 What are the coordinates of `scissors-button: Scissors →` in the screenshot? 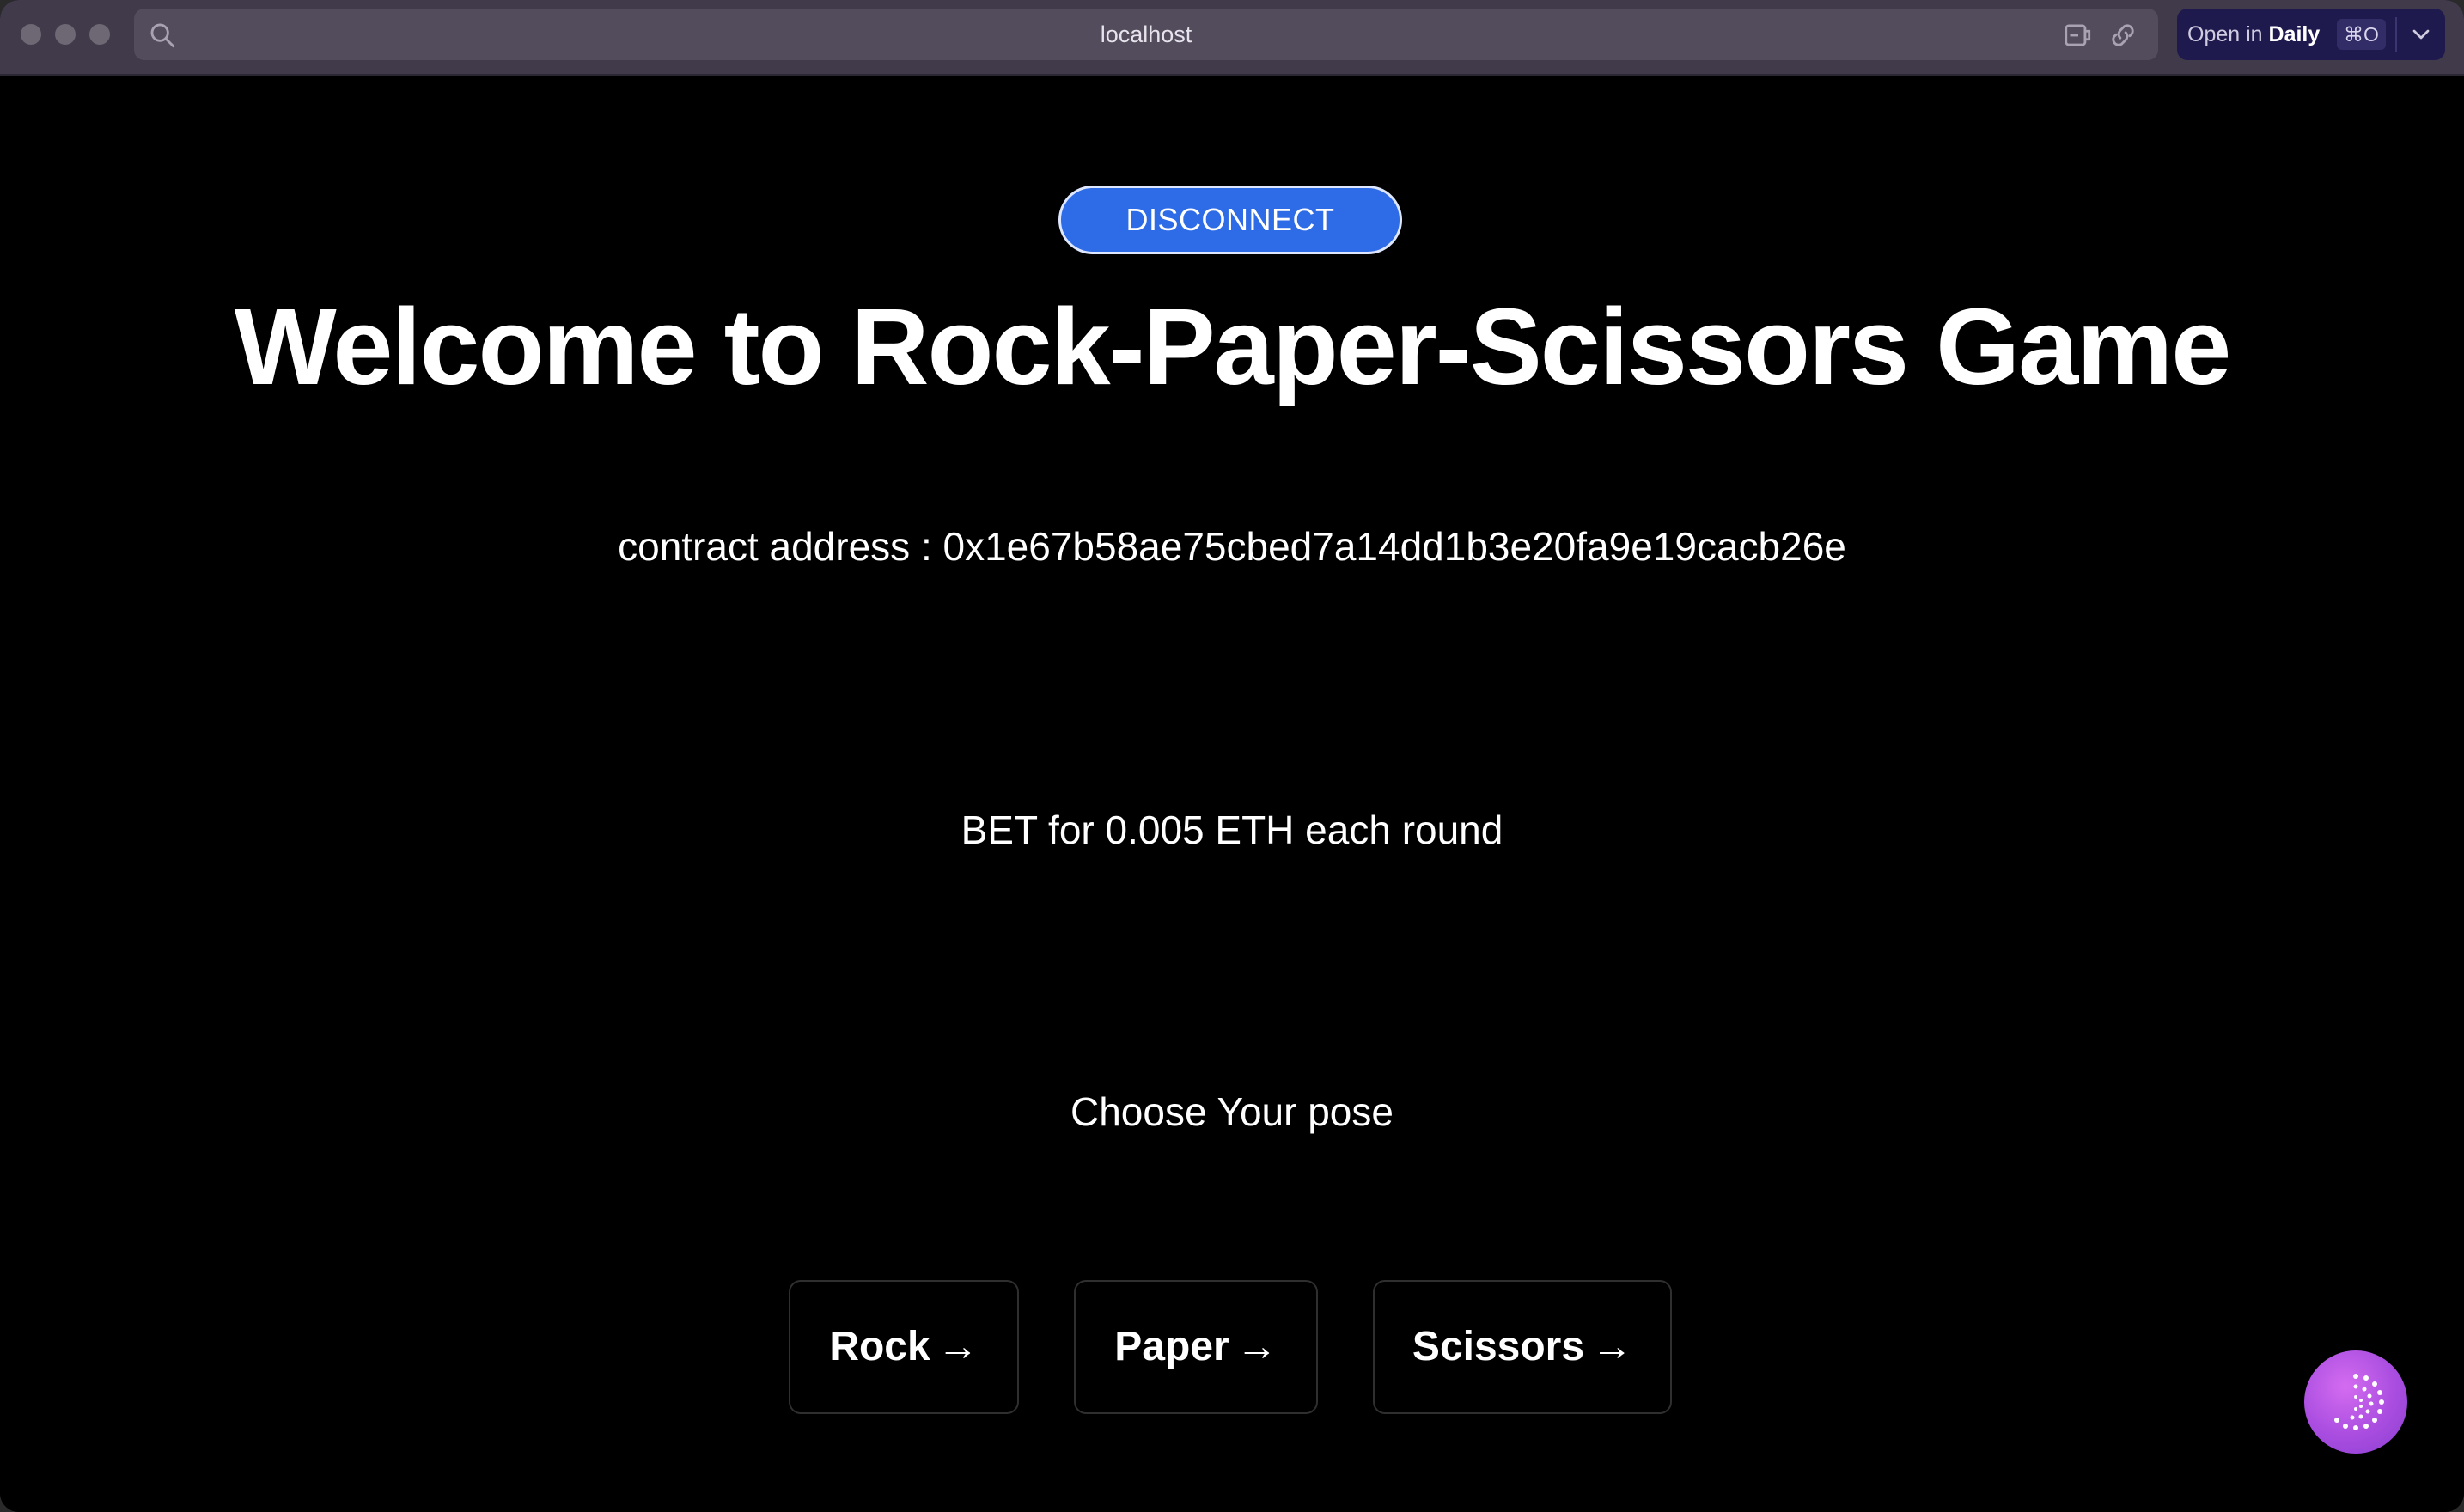 It's located at (1522, 1347).